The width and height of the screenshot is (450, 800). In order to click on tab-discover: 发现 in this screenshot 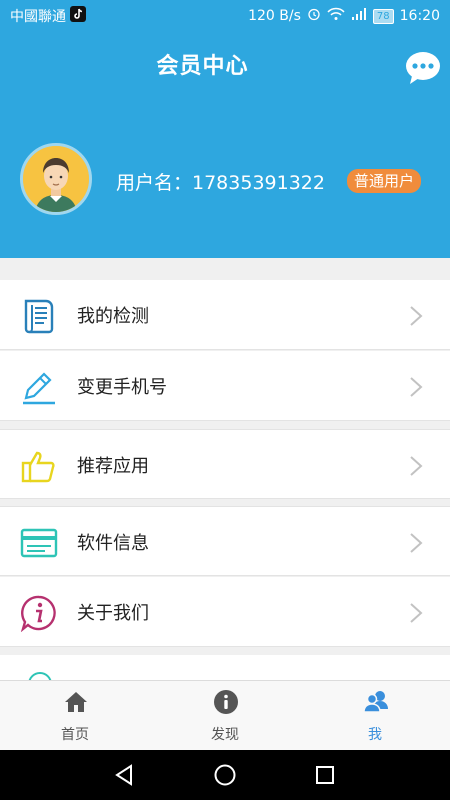, I will do `click(225, 716)`.